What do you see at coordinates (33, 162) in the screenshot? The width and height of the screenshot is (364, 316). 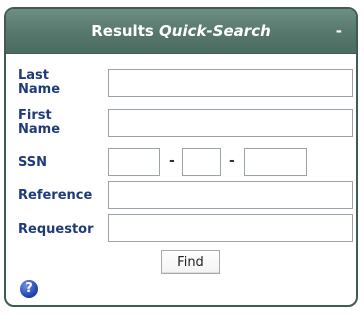 I see `ssn-label: SSN` at bounding box center [33, 162].